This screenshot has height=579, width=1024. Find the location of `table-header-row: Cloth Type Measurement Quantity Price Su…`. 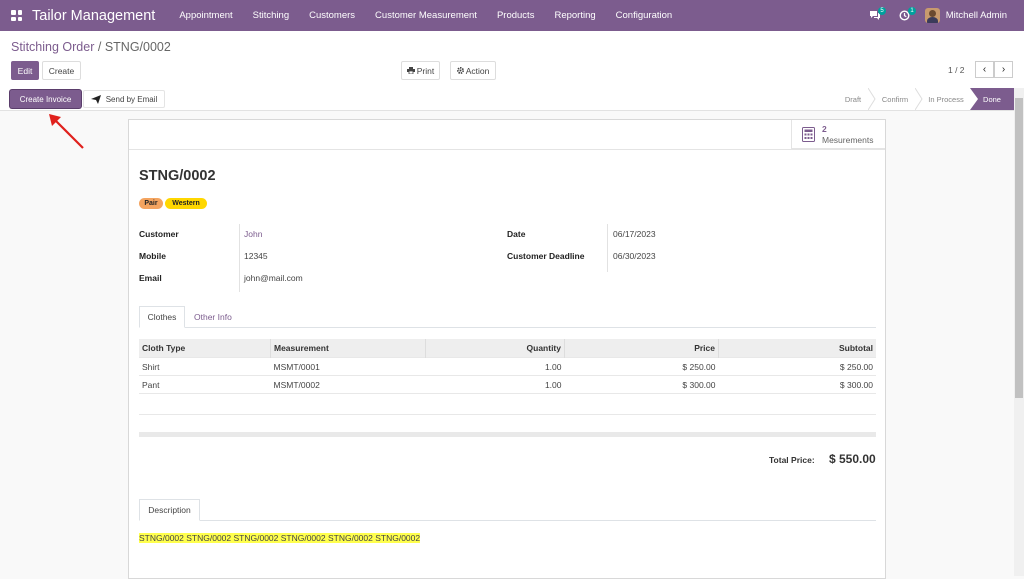

table-header-row: Cloth Type Measurement Quantity Price Su… is located at coordinates (507, 348).